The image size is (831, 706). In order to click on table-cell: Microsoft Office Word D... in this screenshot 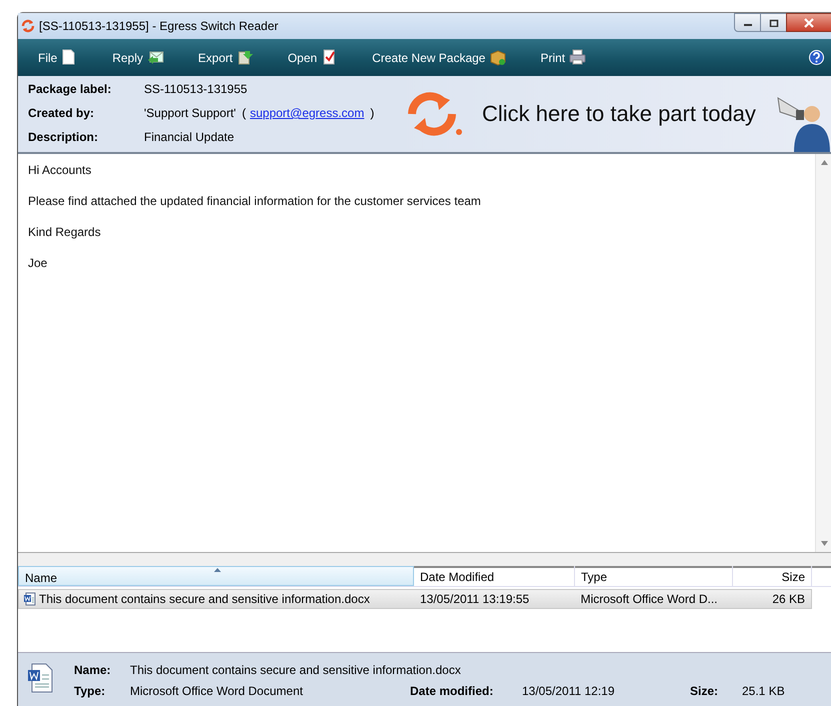, I will do `click(649, 599)`.